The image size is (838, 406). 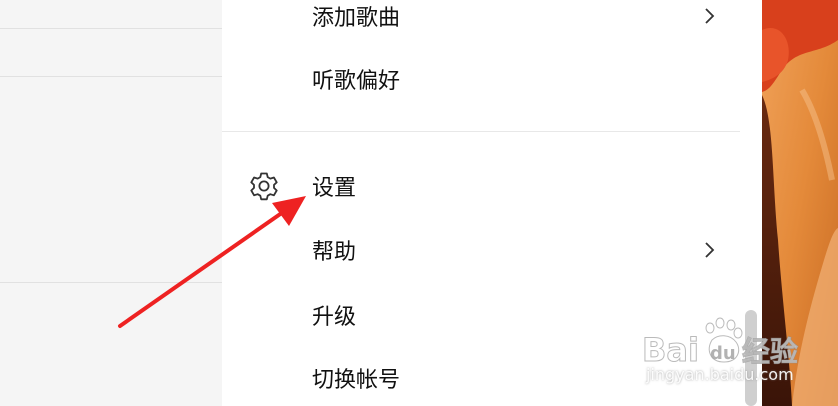 I want to click on artwork-image, so click(x=800, y=203).